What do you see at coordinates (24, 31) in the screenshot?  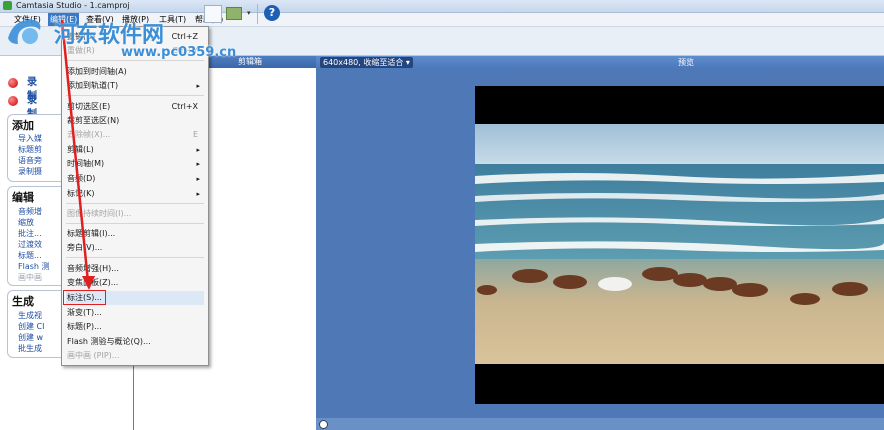 I see `watermark-logo` at bounding box center [24, 31].